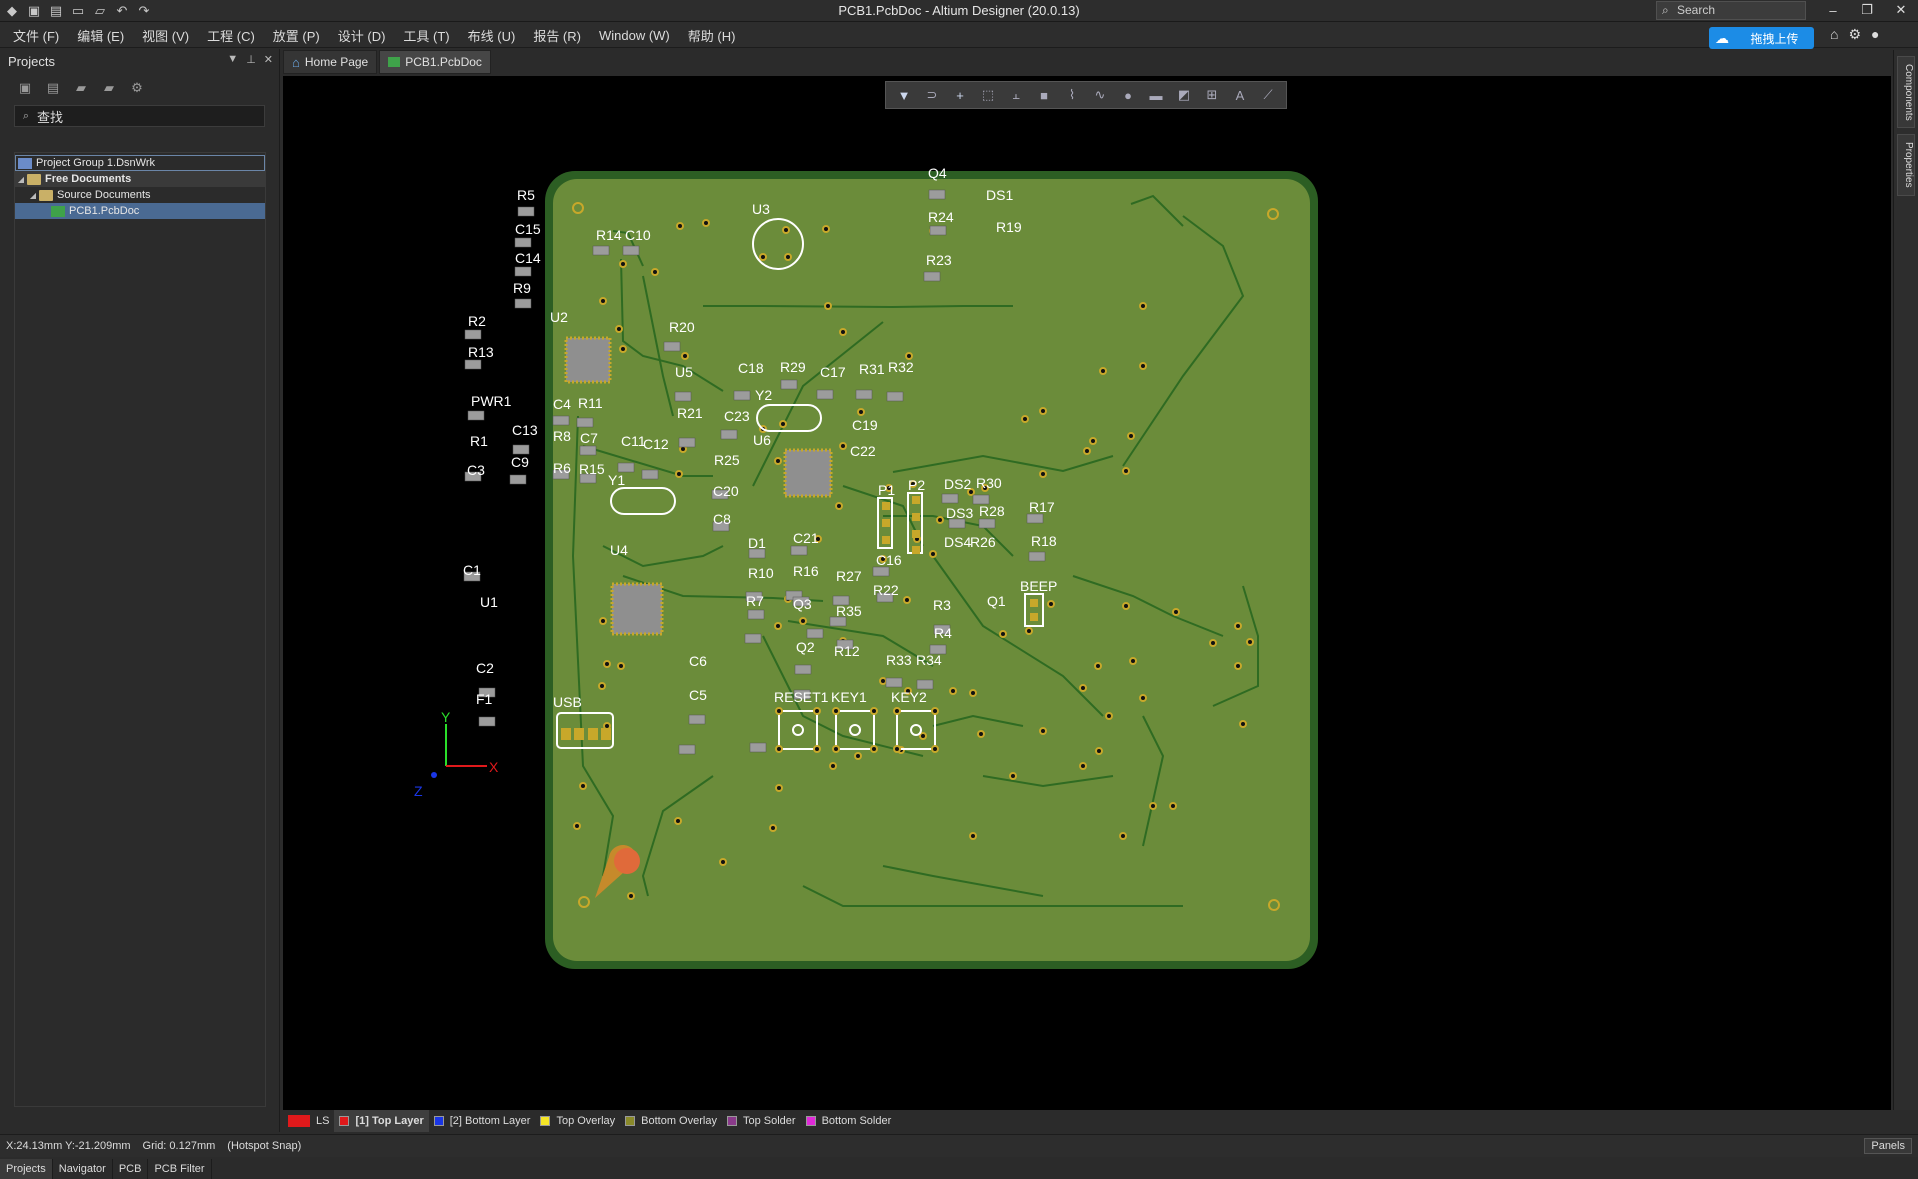  I want to click on restore-icon: ❐, so click(1867, 10).